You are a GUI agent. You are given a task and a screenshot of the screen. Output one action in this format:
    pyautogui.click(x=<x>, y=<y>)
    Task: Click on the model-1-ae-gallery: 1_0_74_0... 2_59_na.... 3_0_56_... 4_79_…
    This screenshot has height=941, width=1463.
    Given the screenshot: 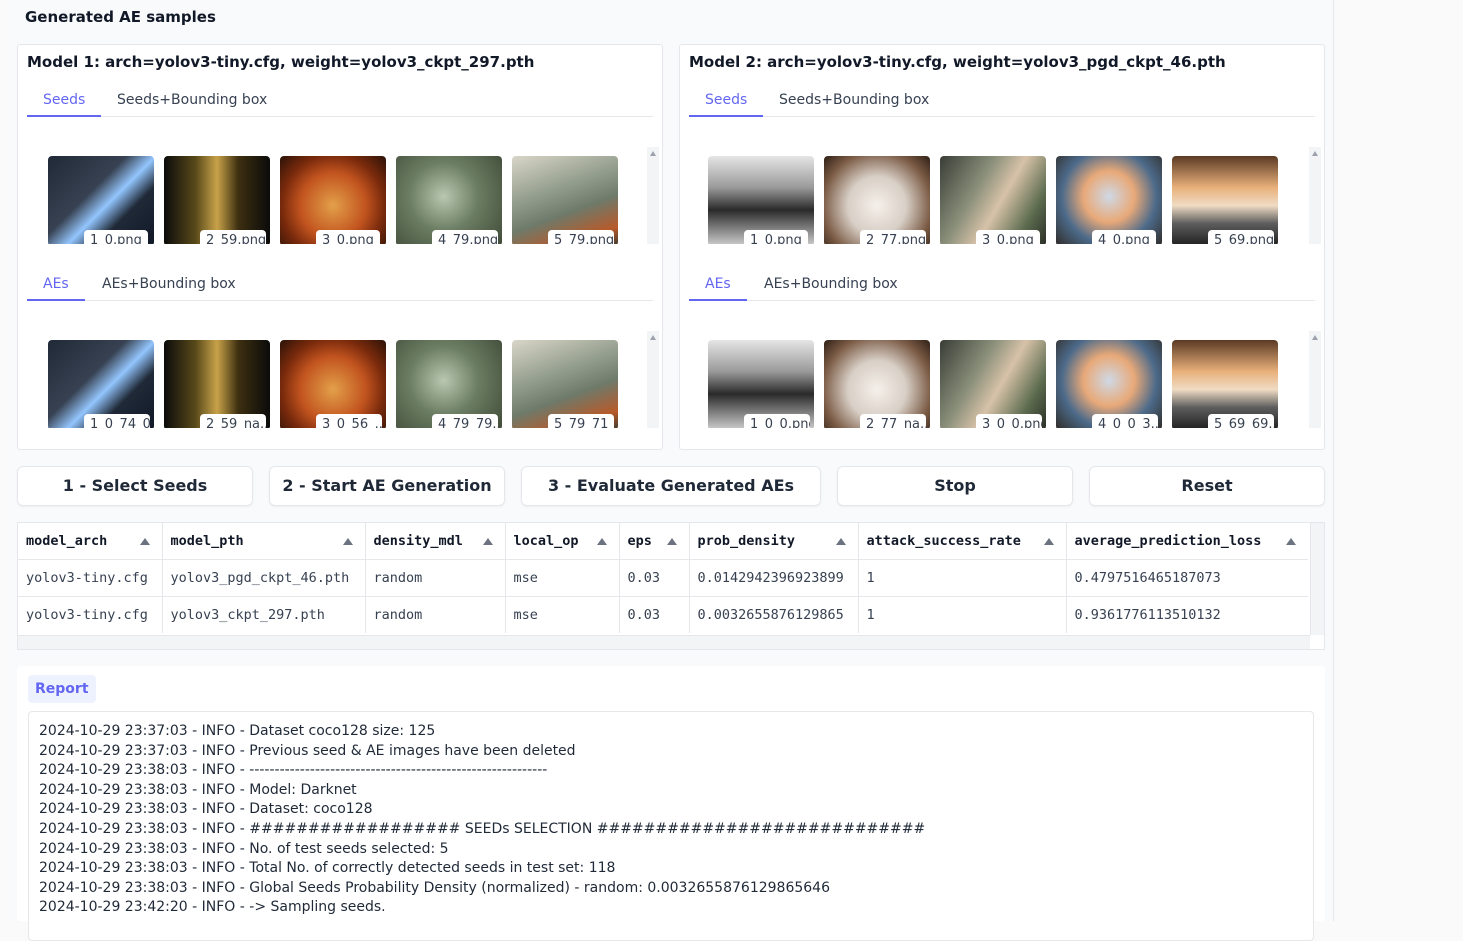 What is the action you would take?
    pyautogui.click(x=340, y=379)
    